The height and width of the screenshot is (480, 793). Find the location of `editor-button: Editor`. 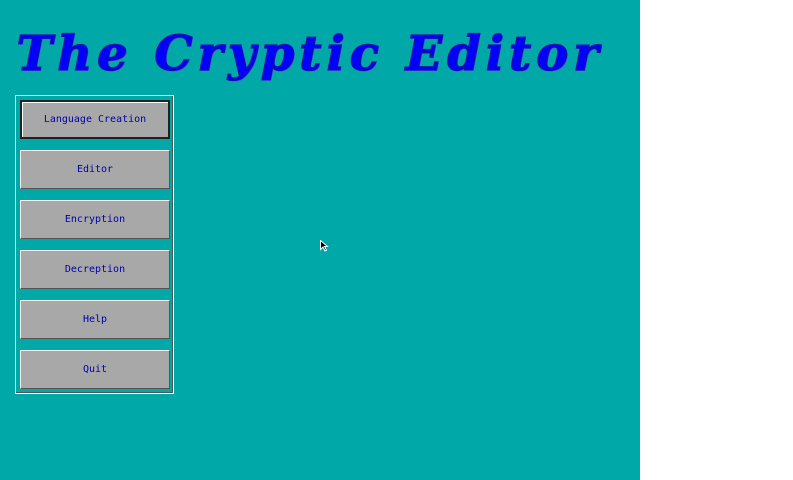

editor-button: Editor is located at coordinates (95, 169).